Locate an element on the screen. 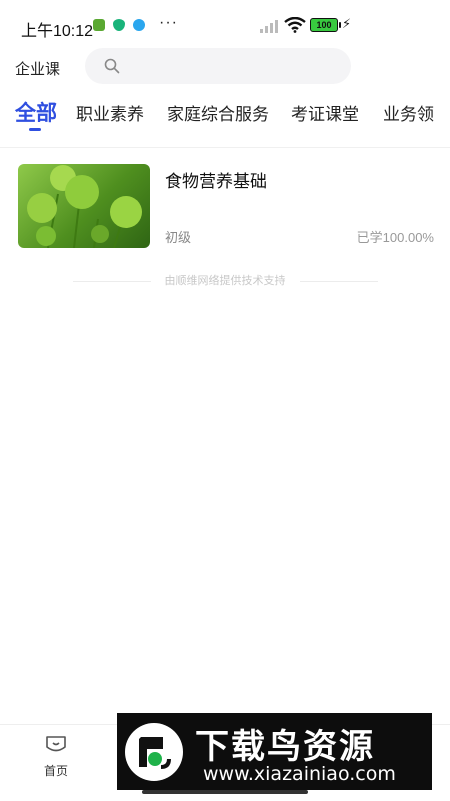  status-app-icons is located at coordinates (119, 25).